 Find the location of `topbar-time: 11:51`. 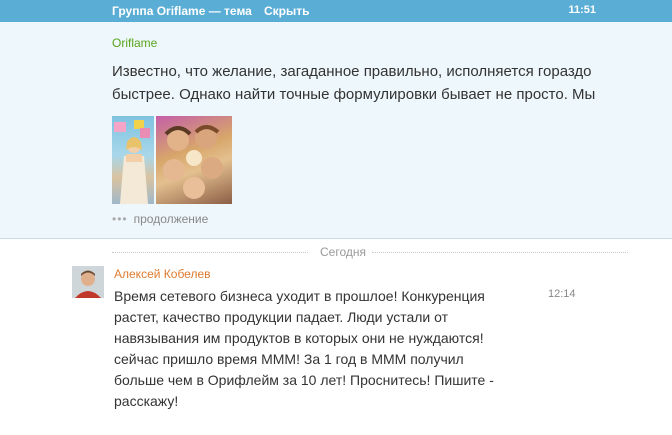

topbar-time: 11:51 is located at coordinates (582, 10).